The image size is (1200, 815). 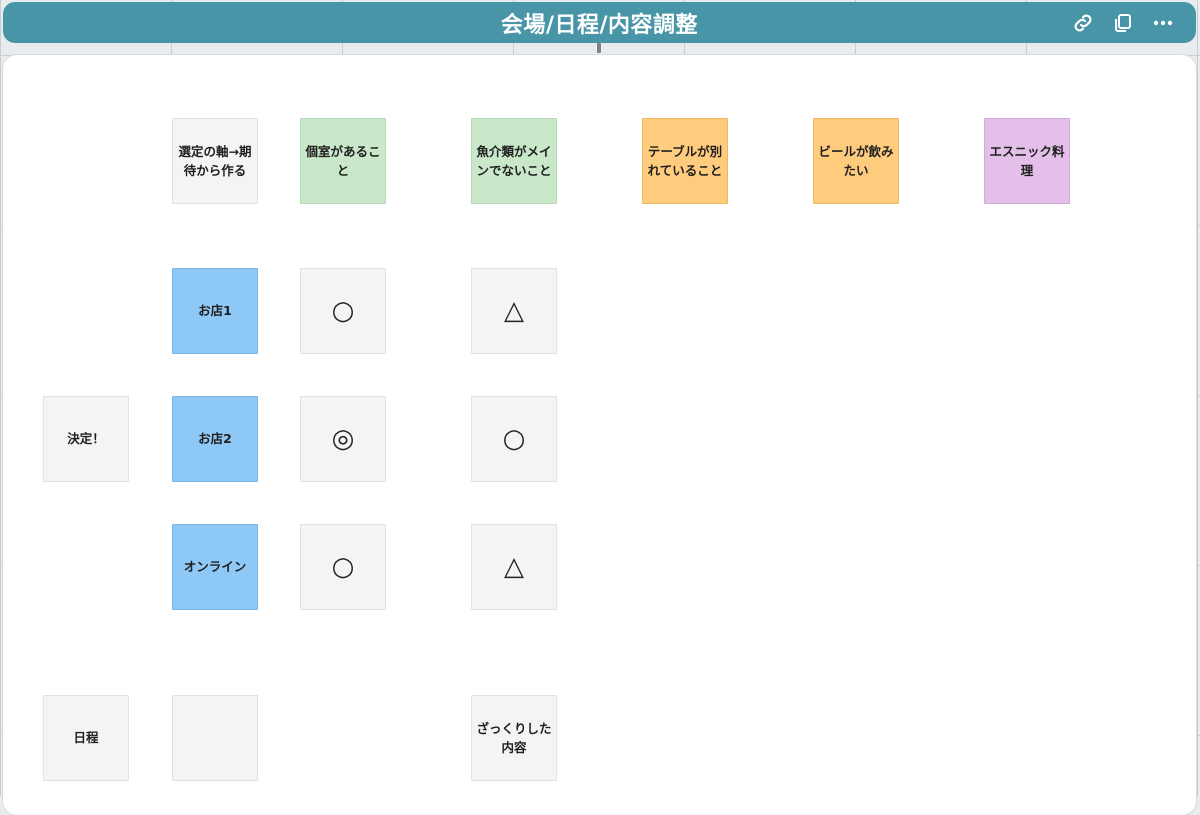 What do you see at coordinates (86, 439) in the screenshot?
I see `sticky-decision: 決定！` at bounding box center [86, 439].